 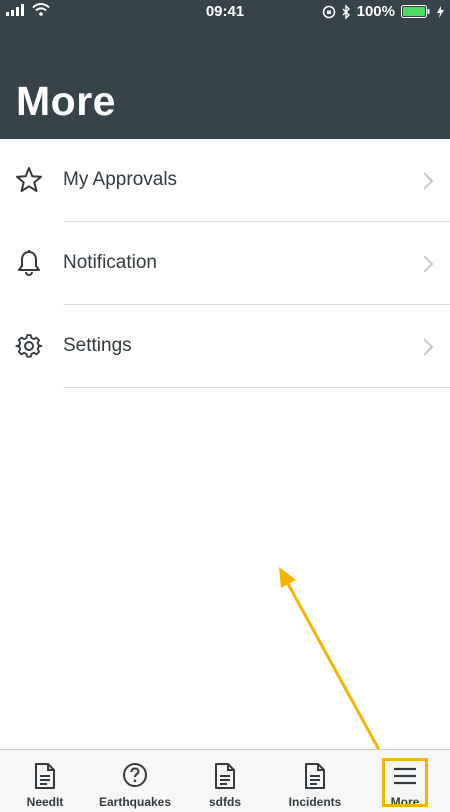 I want to click on bluetooth-icon, so click(x=346, y=11).